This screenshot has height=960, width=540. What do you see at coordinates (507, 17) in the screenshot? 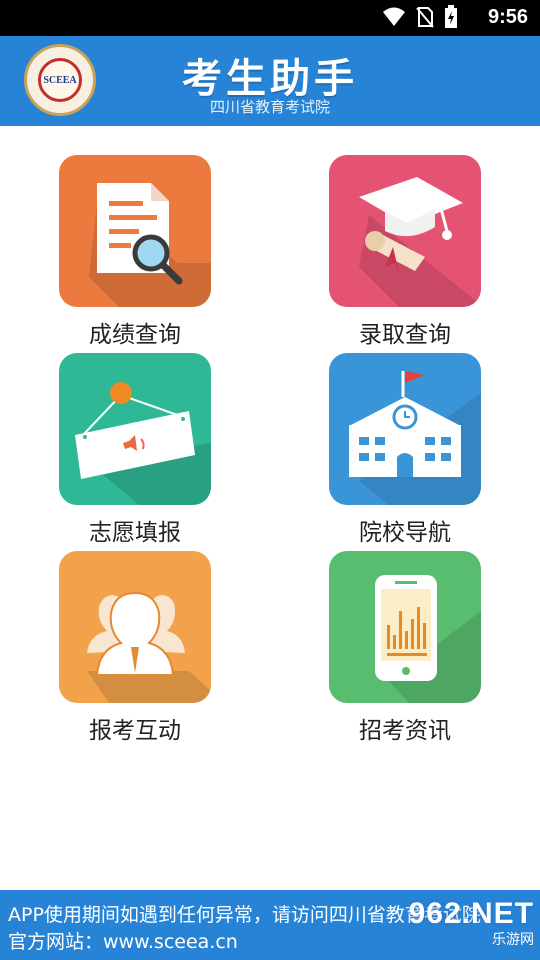
I see `clock: 9:56` at bounding box center [507, 17].